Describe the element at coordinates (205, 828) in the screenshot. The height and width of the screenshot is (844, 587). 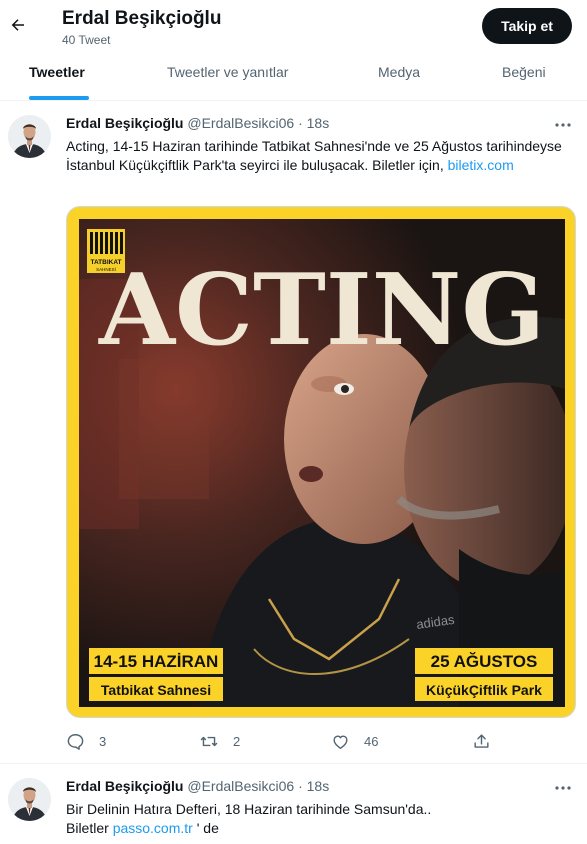
I see `tweet-body-post: ' de` at that location.